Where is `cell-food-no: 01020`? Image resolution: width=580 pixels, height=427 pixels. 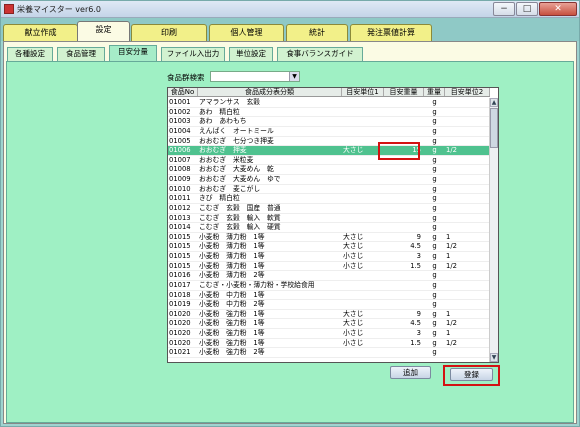
cell-food-no: 01020 is located at coordinates (183, 333).